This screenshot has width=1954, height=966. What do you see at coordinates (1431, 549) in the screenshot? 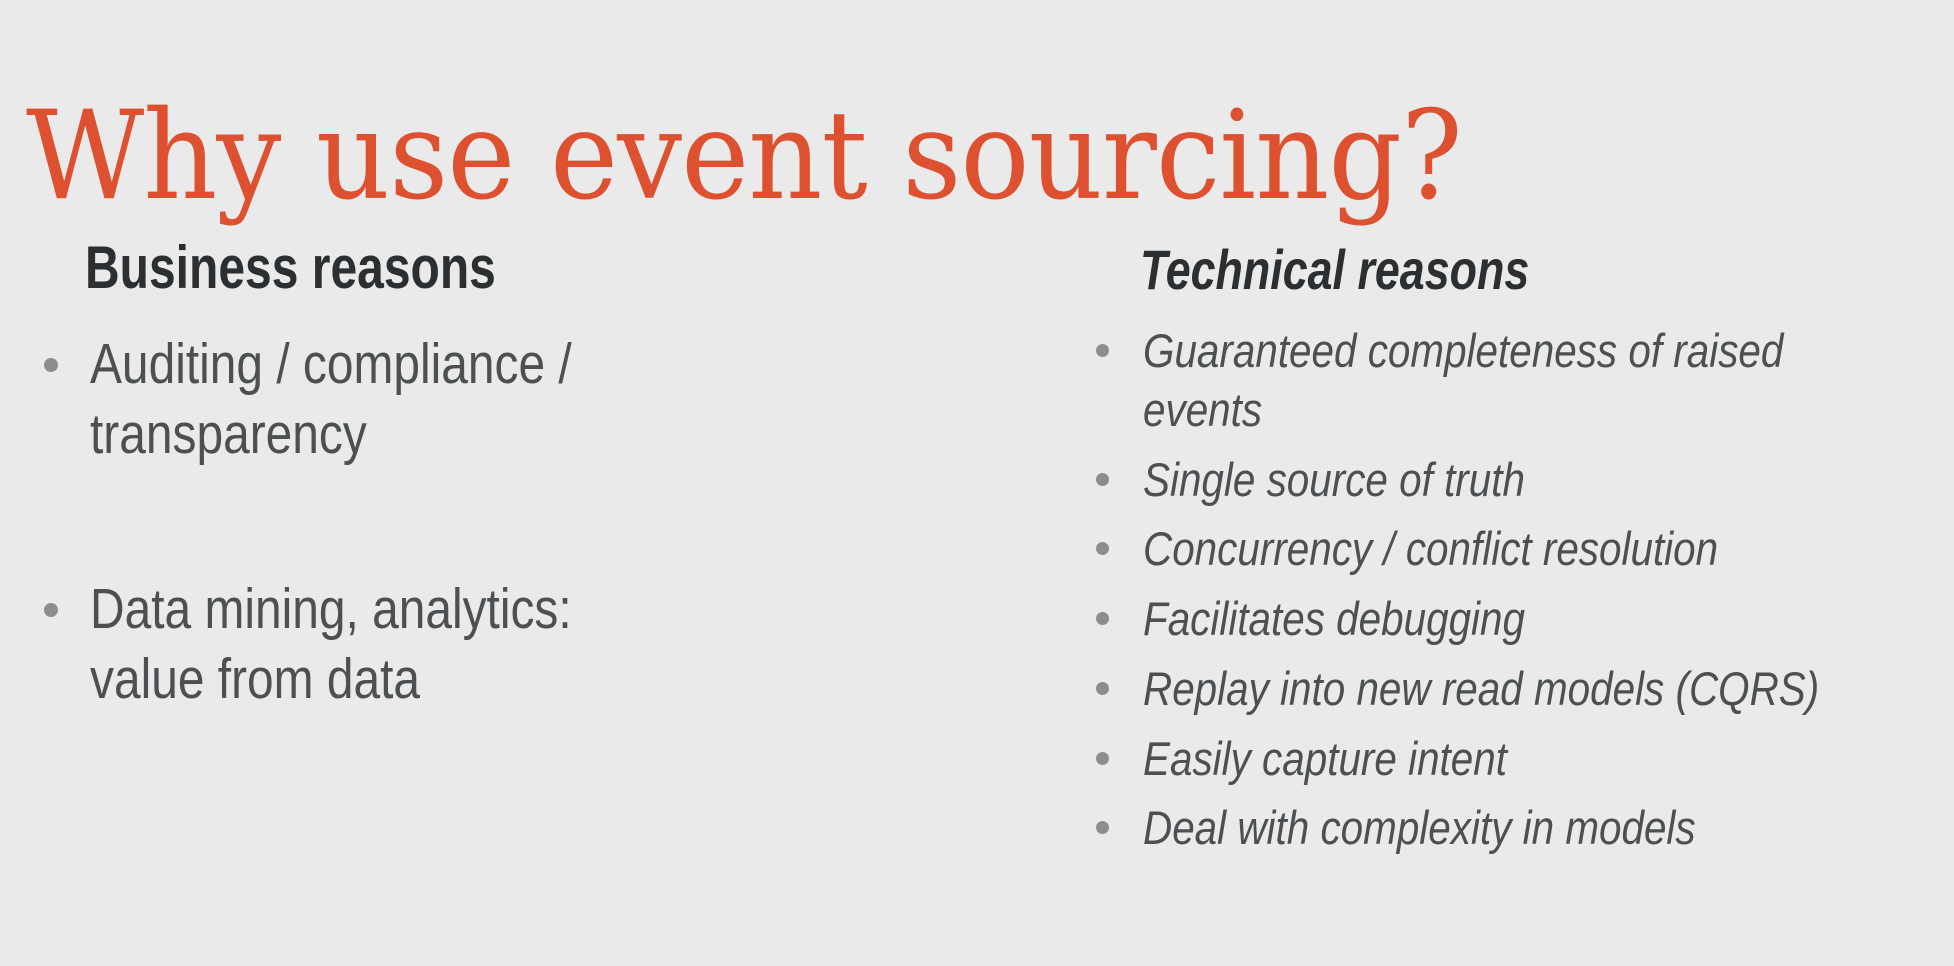
I see `list-item-line: Concurrency / conflict resolution` at bounding box center [1431, 549].